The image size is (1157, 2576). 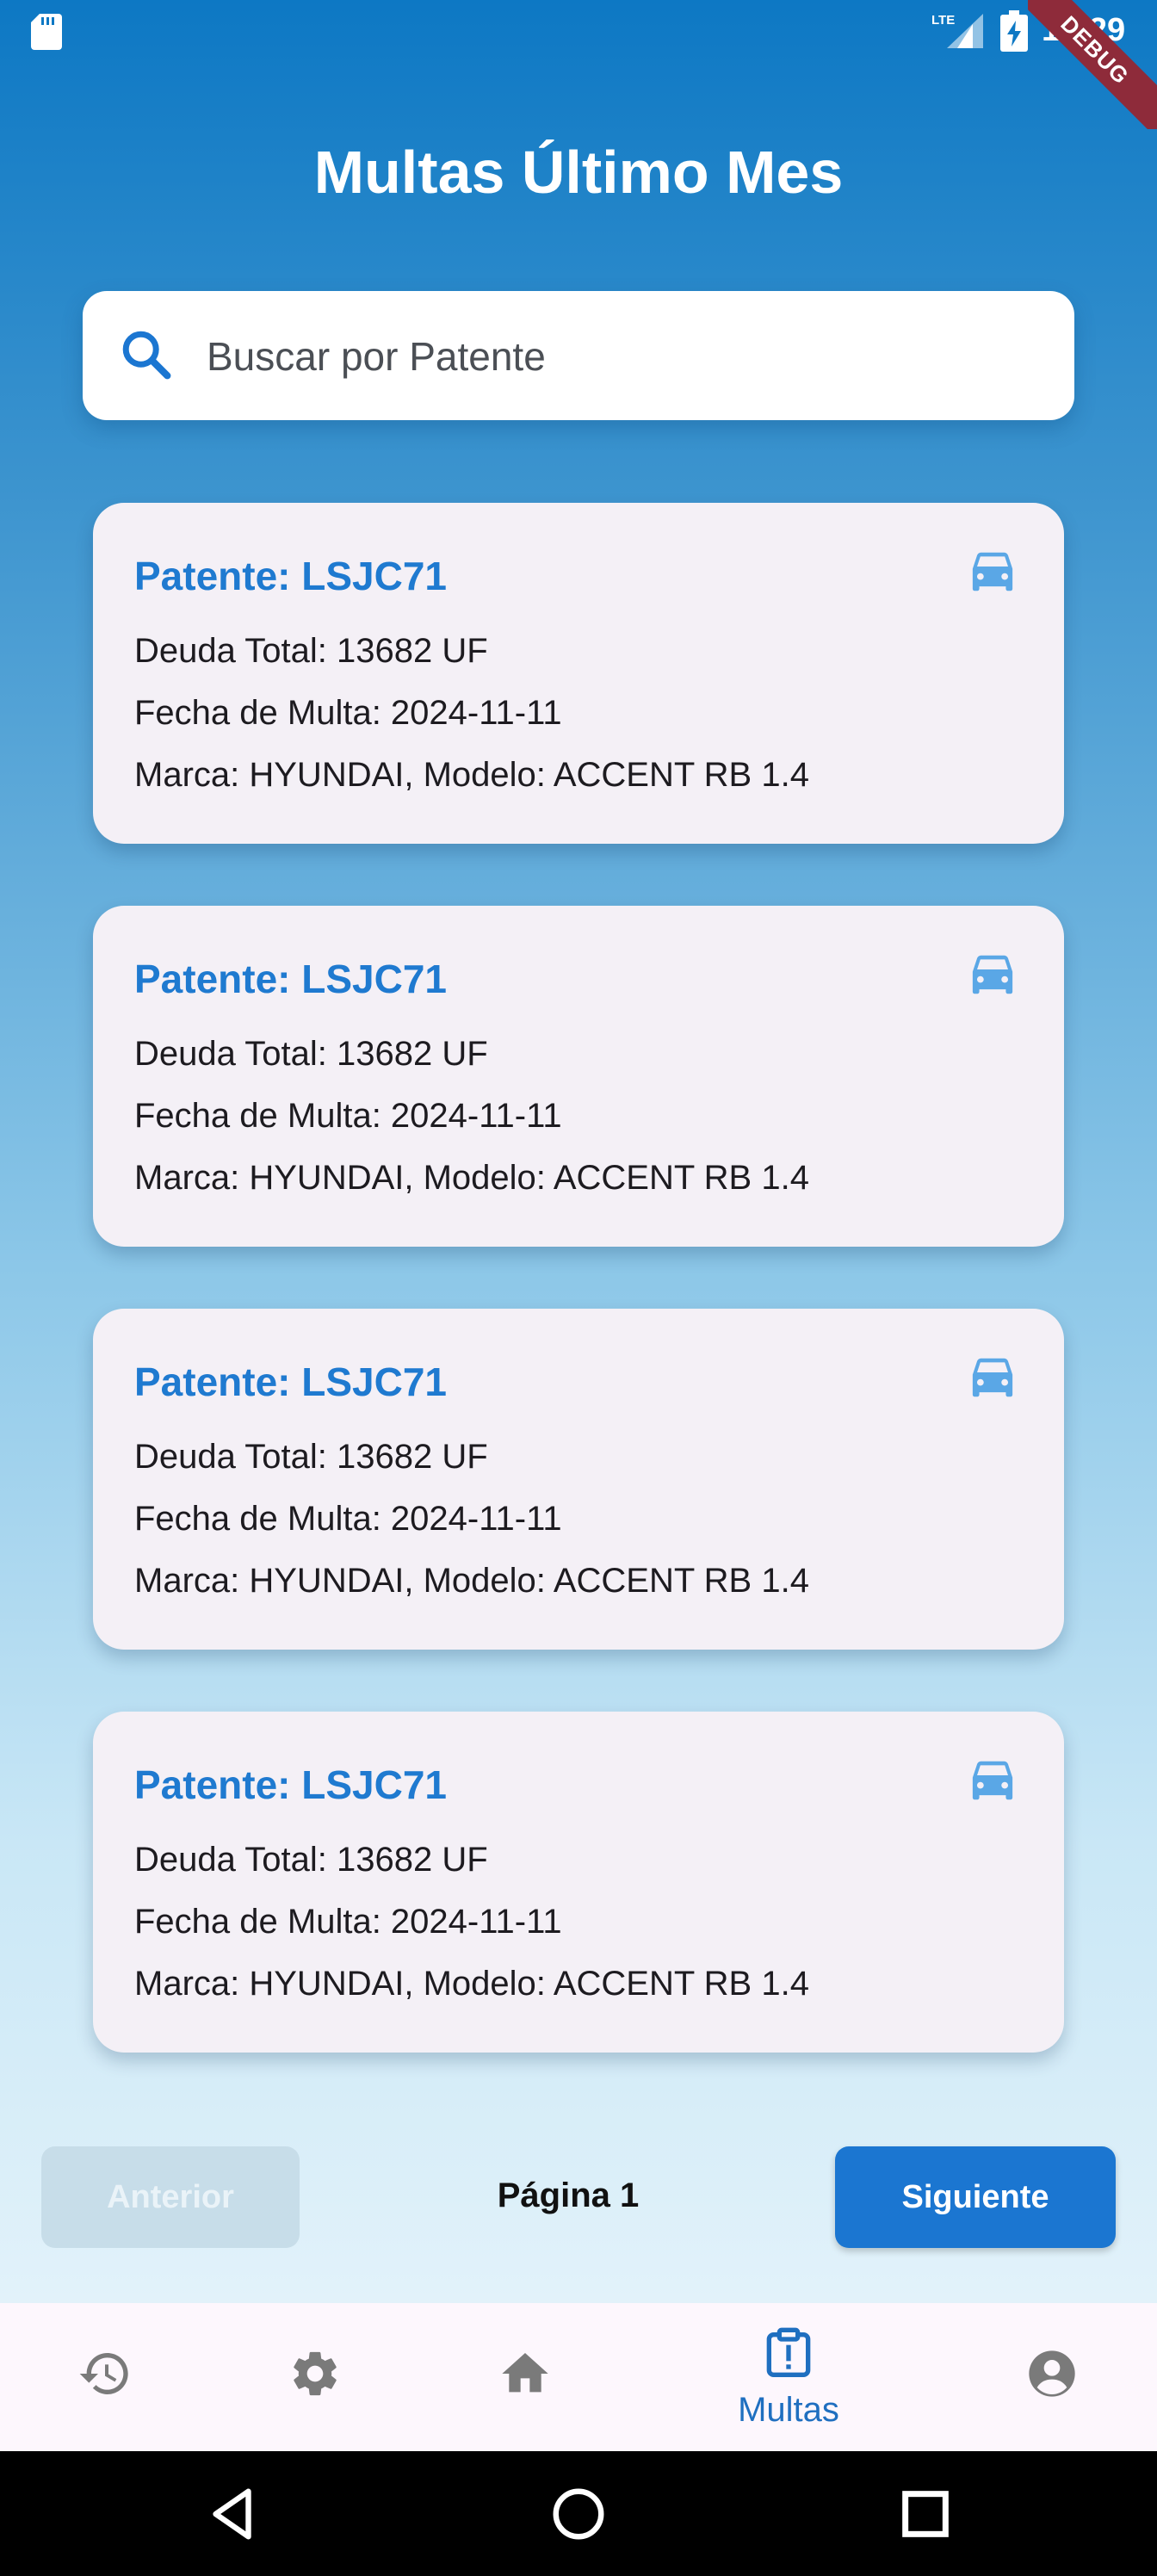 What do you see at coordinates (976, 2197) in the screenshot?
I see `next-page-button: Siguiente` at bounding box center [976, 2197].